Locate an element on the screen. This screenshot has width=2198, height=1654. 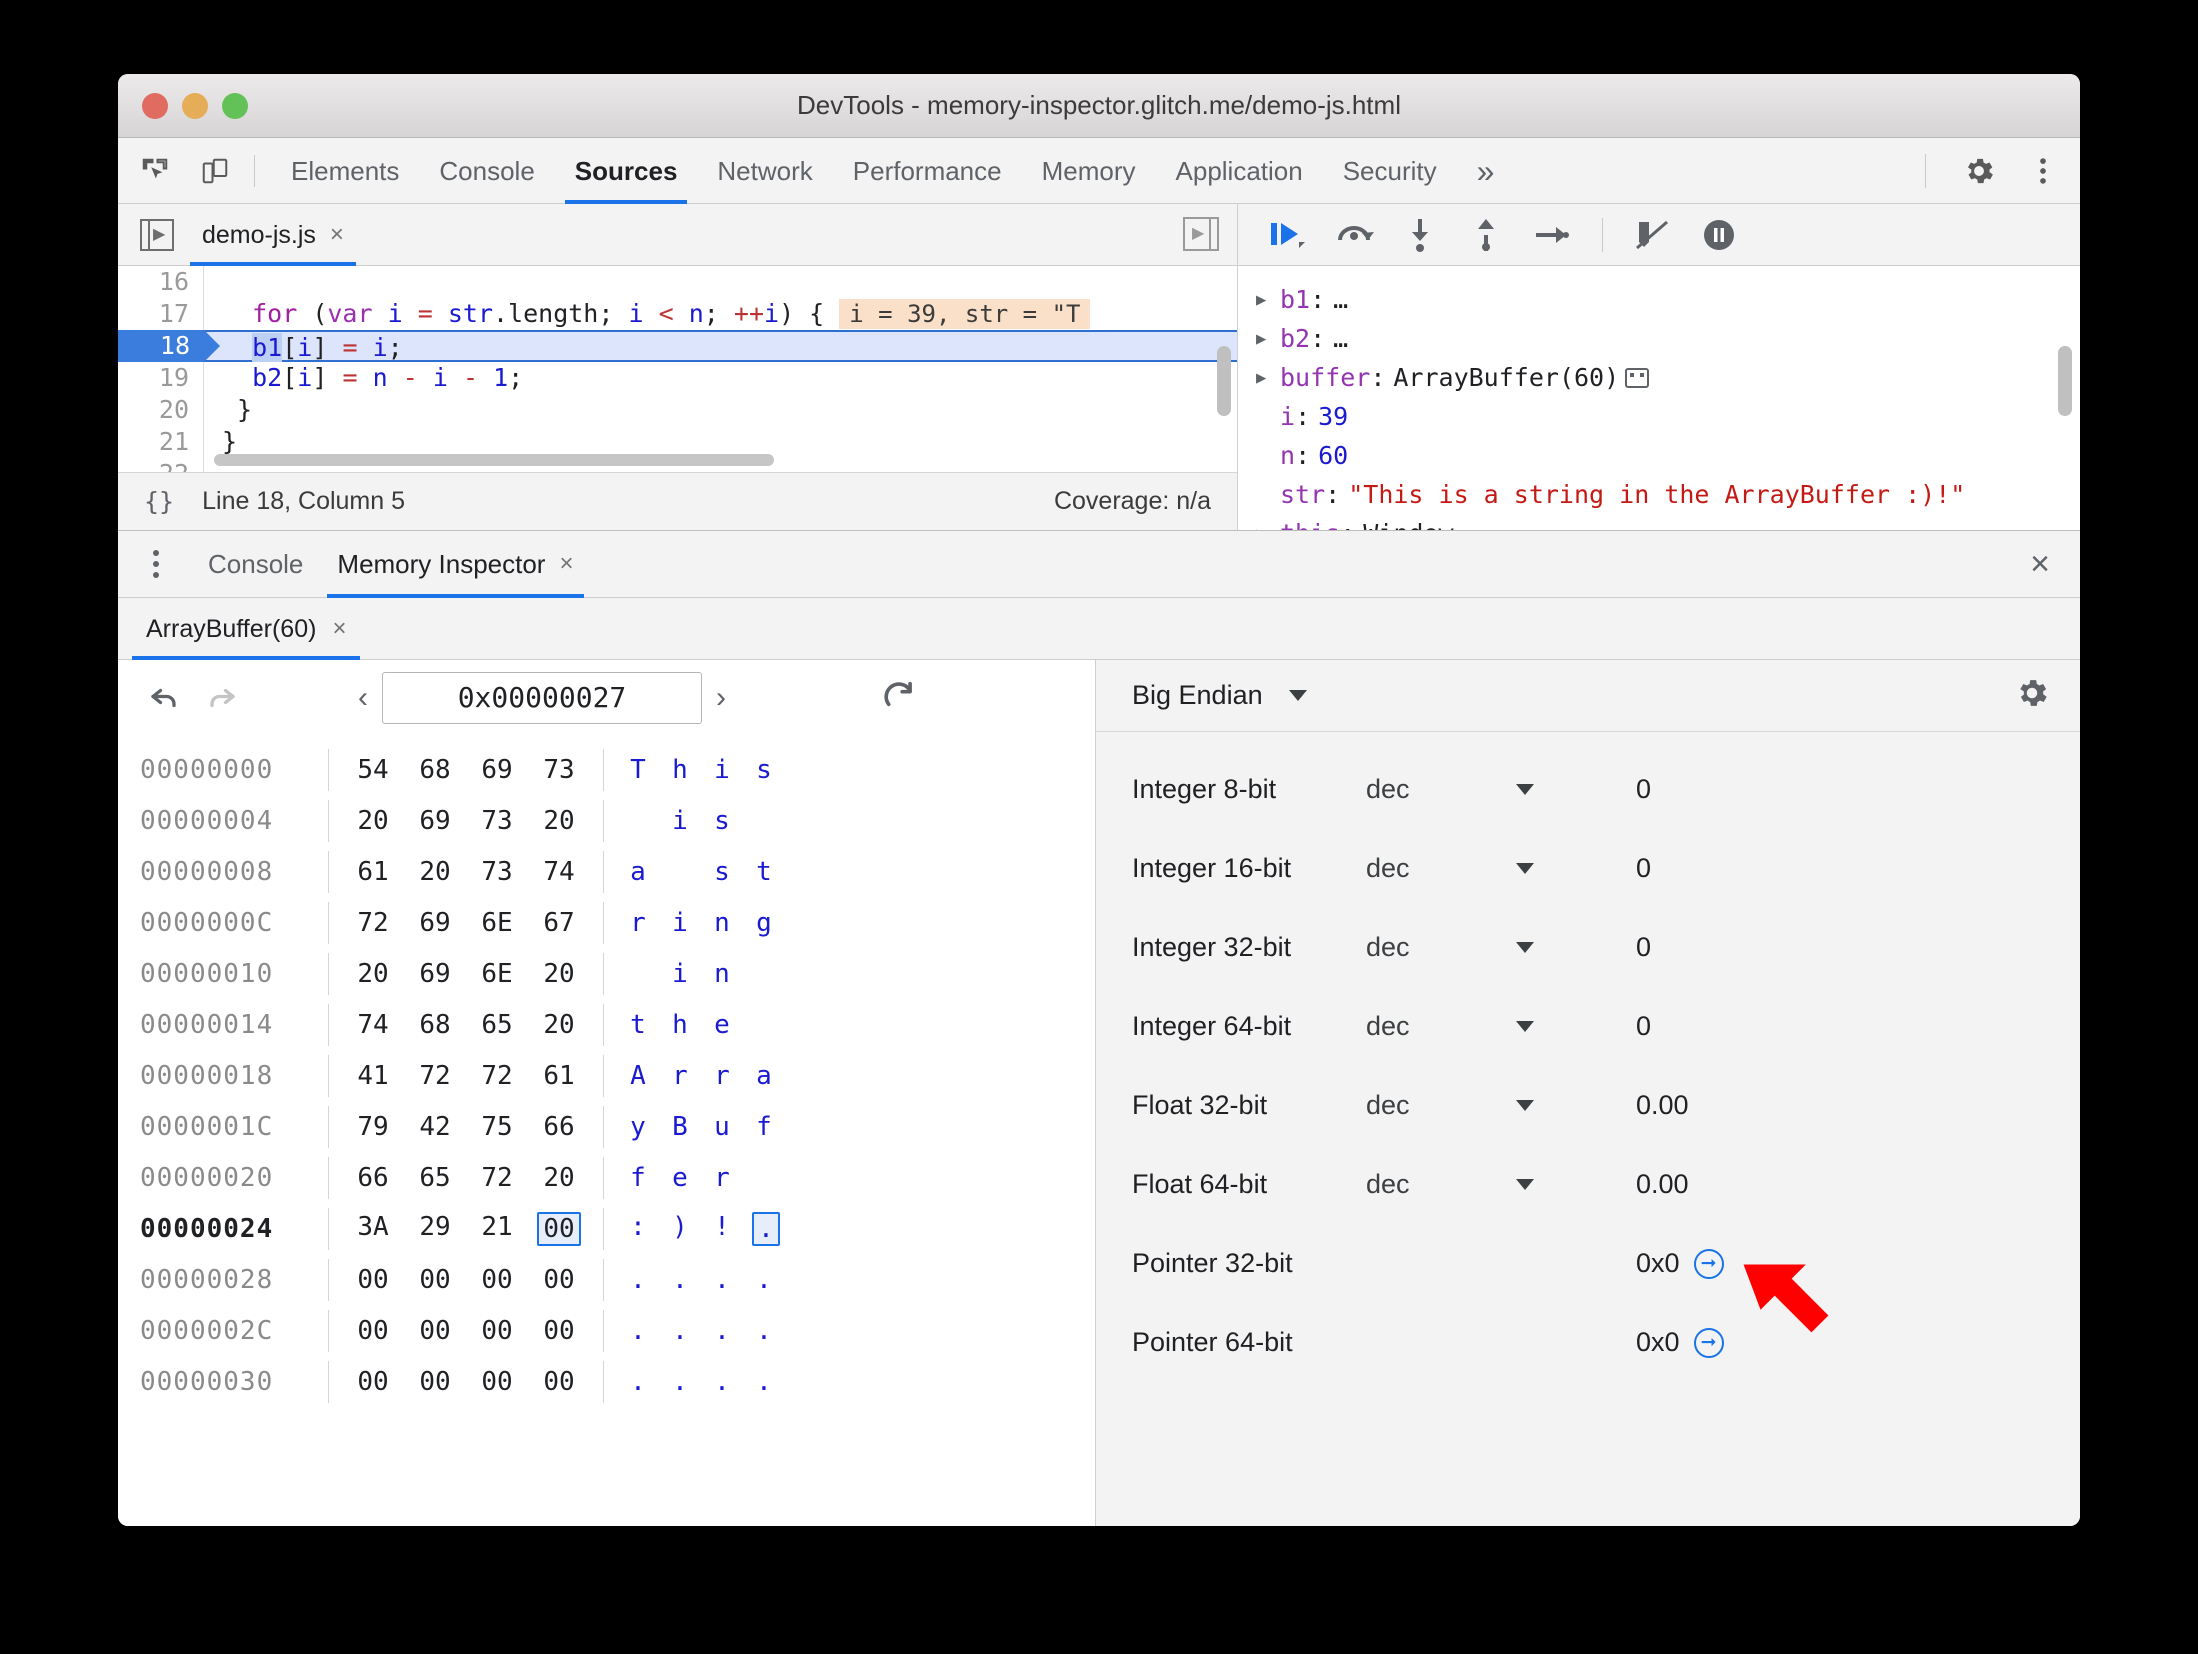
hex-row: 00000018 41 72 72 61 A r r a is located at coordinates (617, 1075).